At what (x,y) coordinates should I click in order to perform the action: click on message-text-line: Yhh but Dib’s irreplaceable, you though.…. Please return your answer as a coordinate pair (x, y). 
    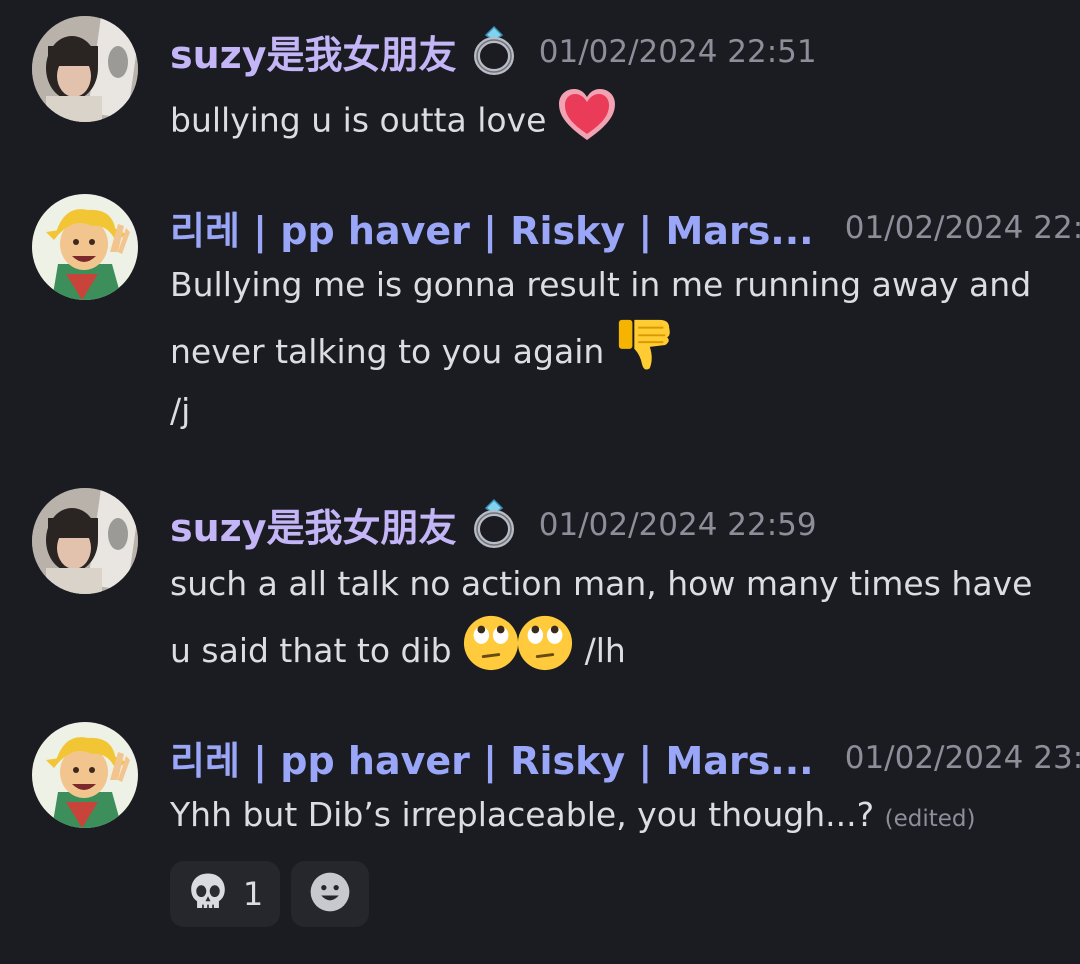
    Looking at the image, I should click on (522, 814).